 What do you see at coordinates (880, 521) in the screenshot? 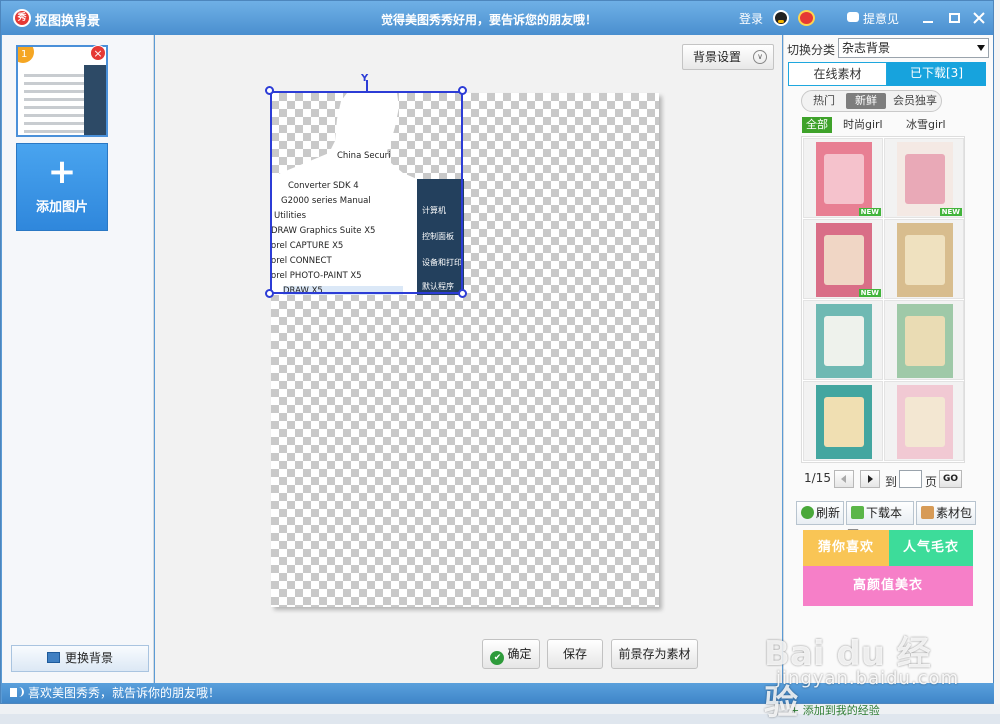
I see `download-page-button: 下载本页` at bounding box center [880, 521].